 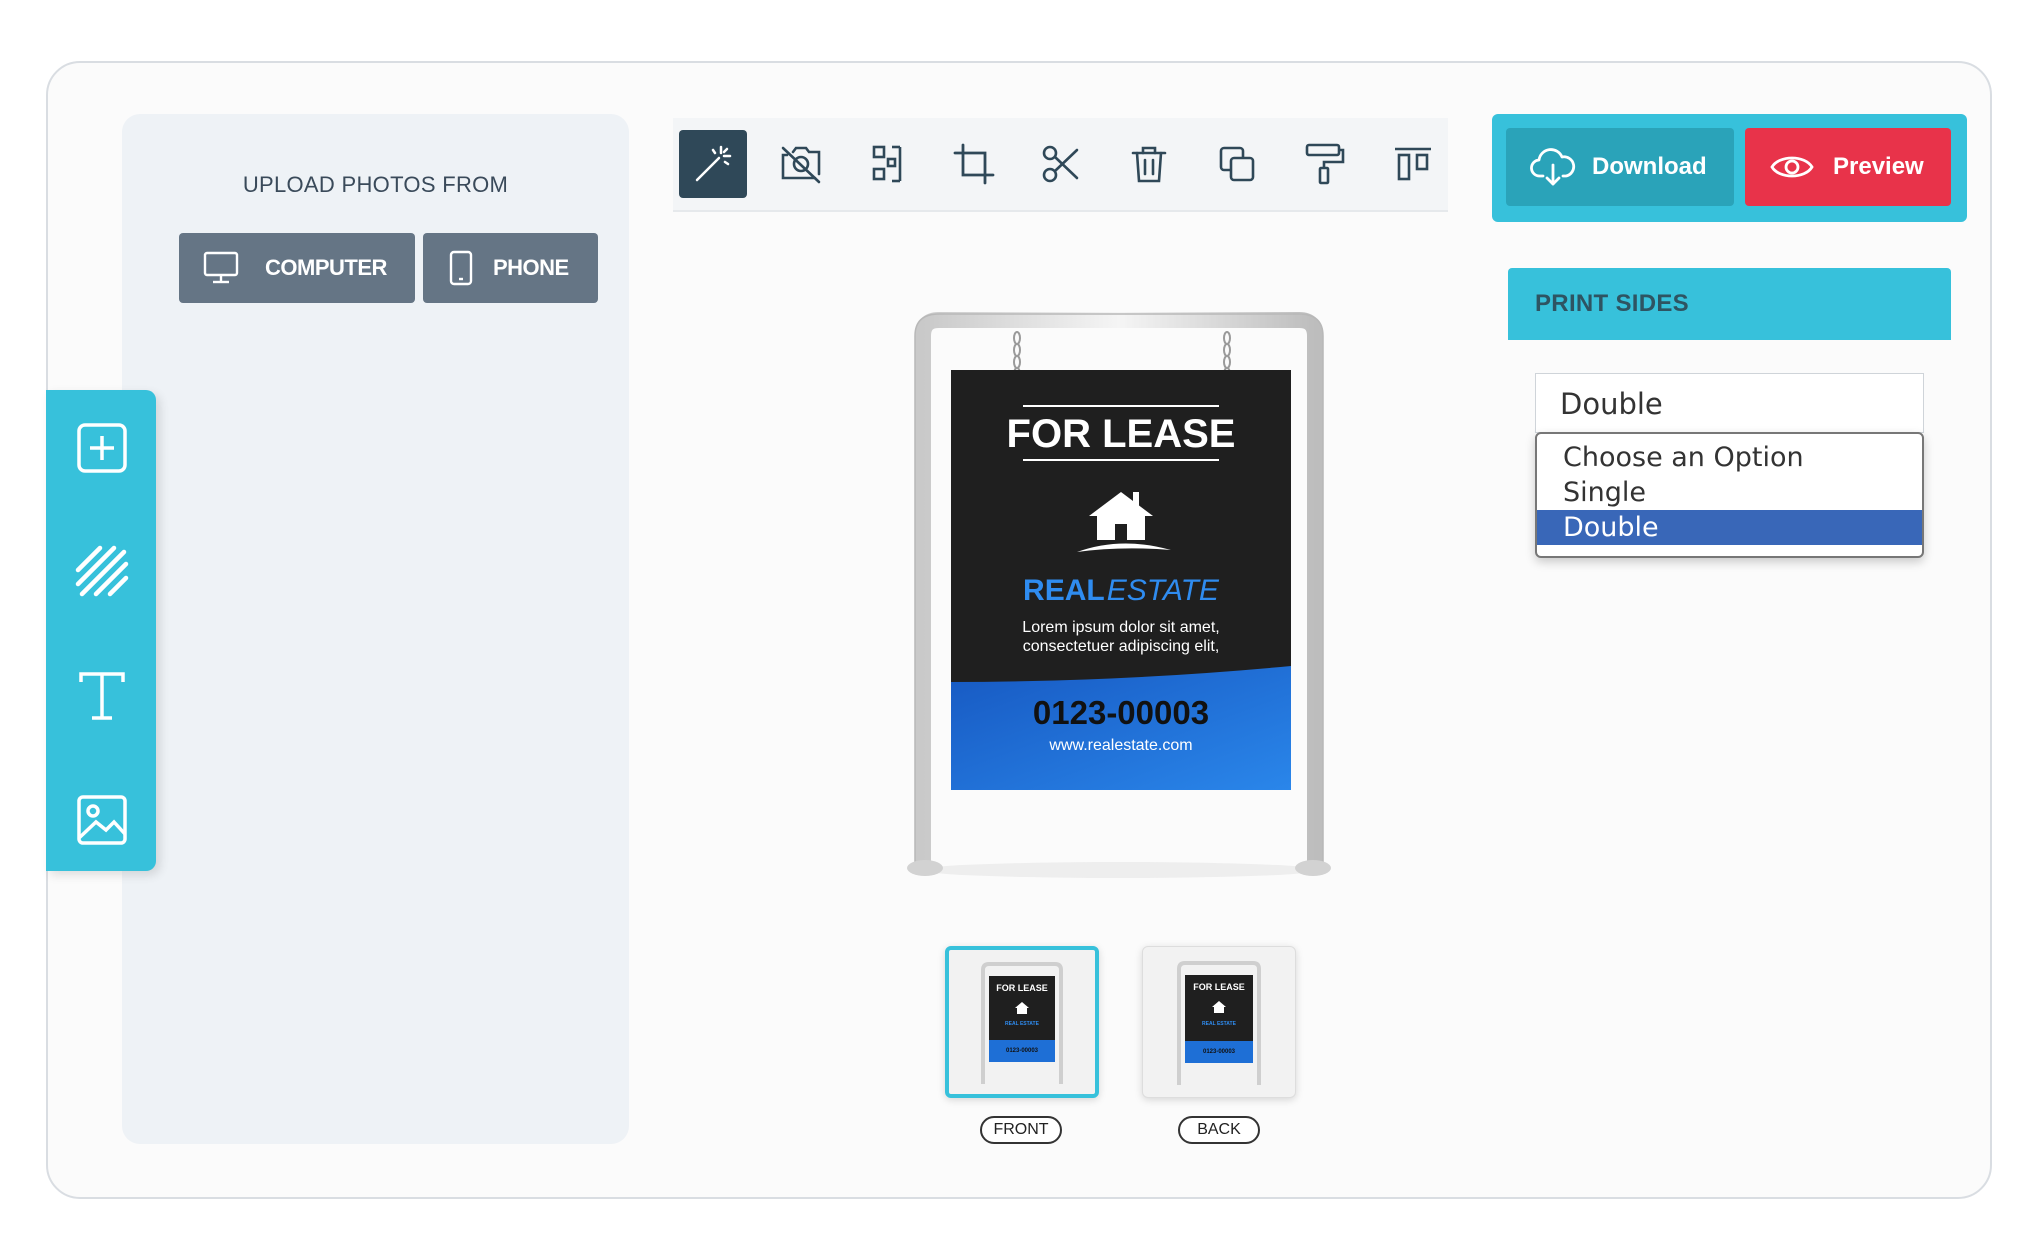 I want to click on magic-wand-icon, so click(x=713, y=163).